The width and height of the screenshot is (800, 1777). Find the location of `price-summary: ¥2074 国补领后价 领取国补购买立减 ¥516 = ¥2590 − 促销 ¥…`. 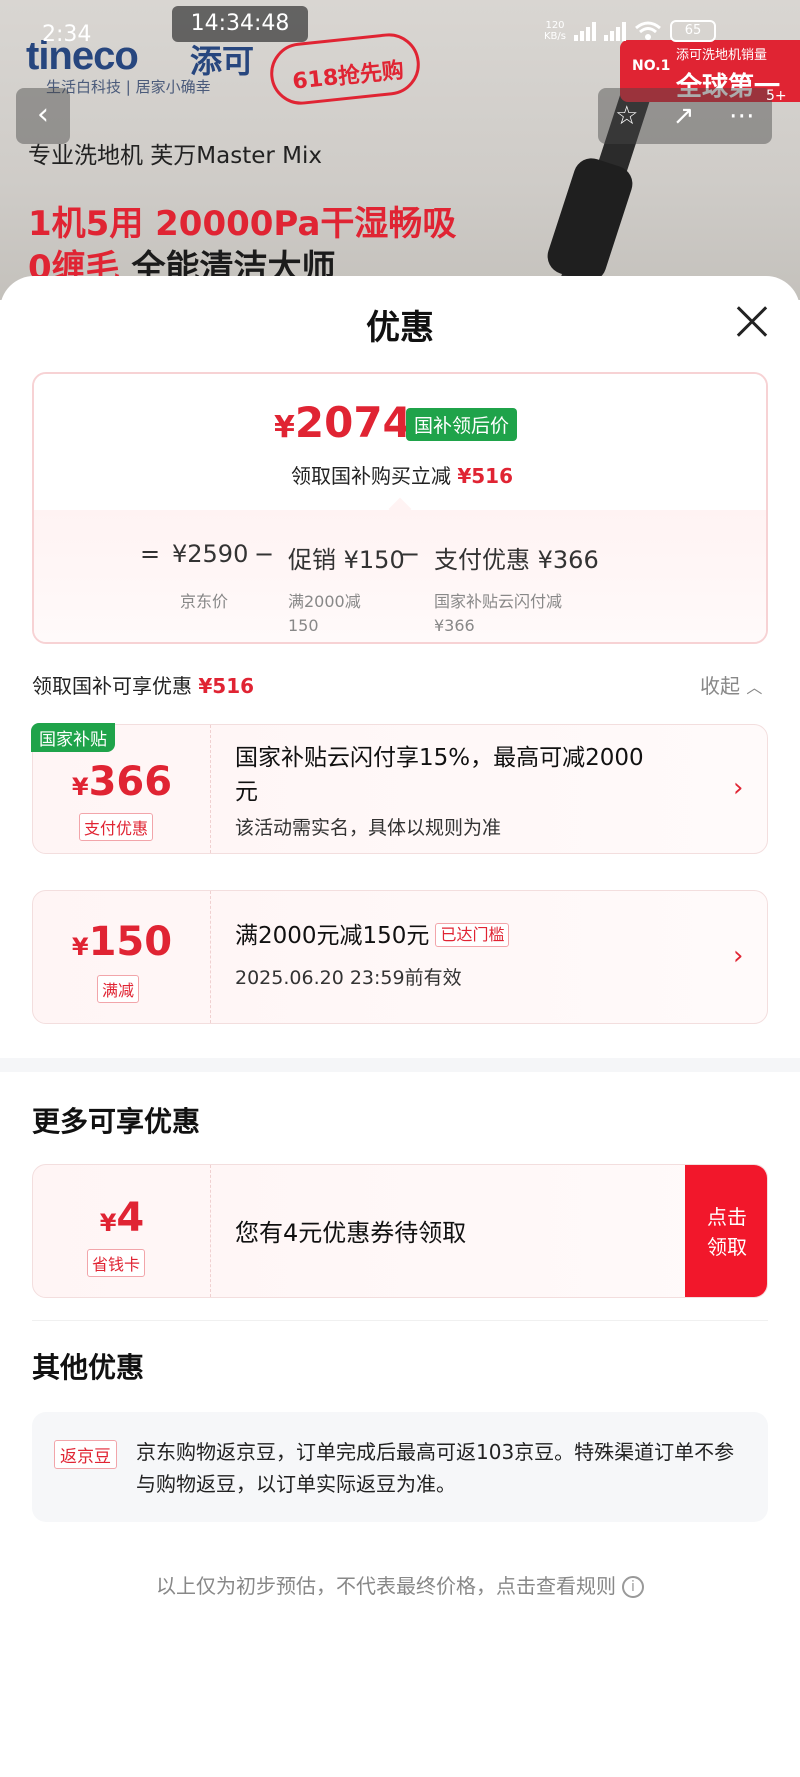

price-summary: ¥2074 国补领后价 领取国补购买立减 ¥516 = ¥2590 − 促销 ¥… is located at coordinates (400, 508).